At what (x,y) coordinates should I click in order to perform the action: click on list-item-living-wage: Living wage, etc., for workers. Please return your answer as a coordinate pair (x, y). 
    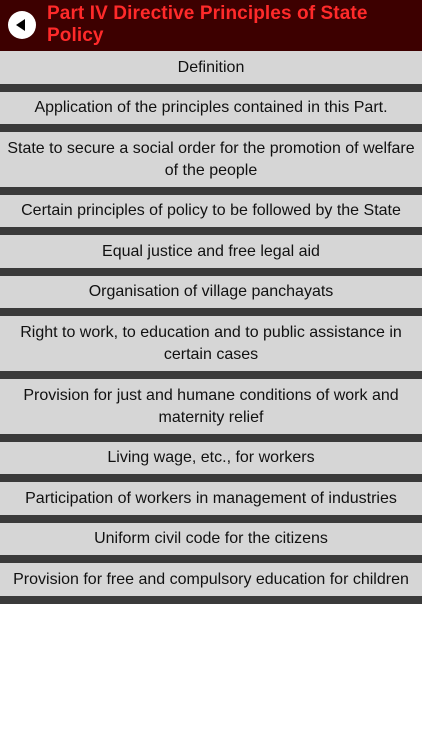
    Looking at the image, I should click on (211, 458).